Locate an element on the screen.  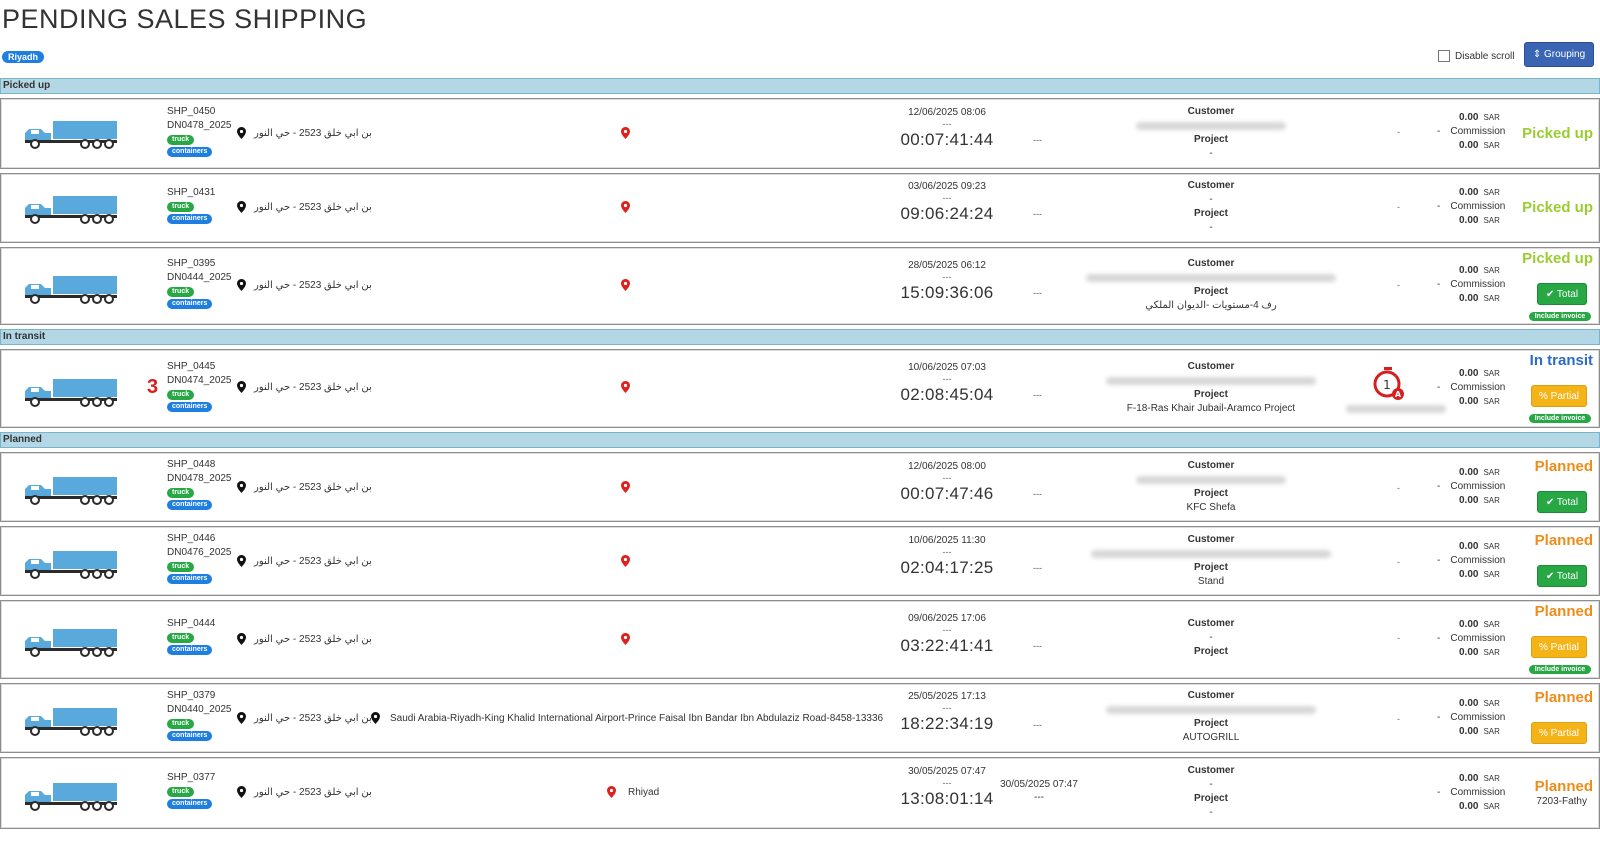
shipment-number: SHP_0379 is located at coordinates (199, 696).